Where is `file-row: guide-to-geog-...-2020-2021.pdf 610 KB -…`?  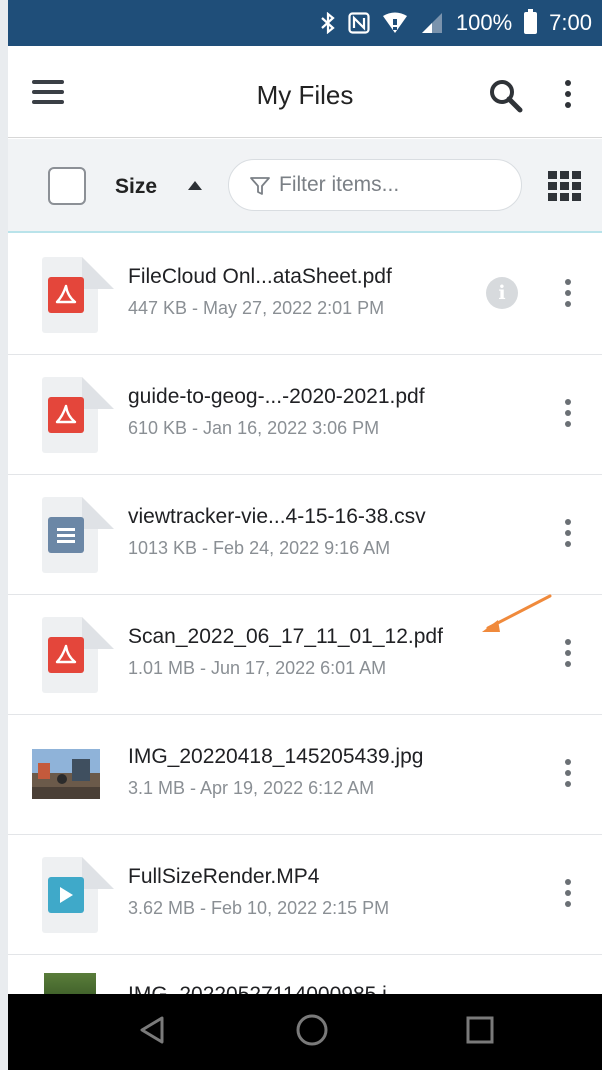 file-row: guide-to-geog-...-2020-2021.pdf 610 KB -… is located at coordinates (305, 415).